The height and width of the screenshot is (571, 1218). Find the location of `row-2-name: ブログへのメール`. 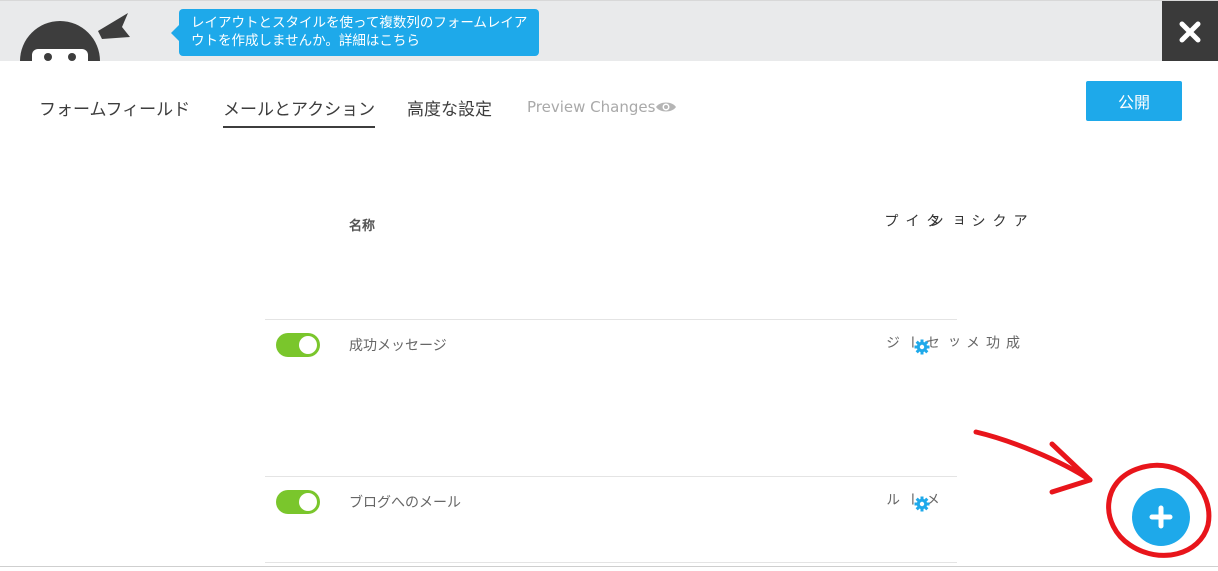

row-2-name: ブログへのメール is located at coordinates (405, 503).